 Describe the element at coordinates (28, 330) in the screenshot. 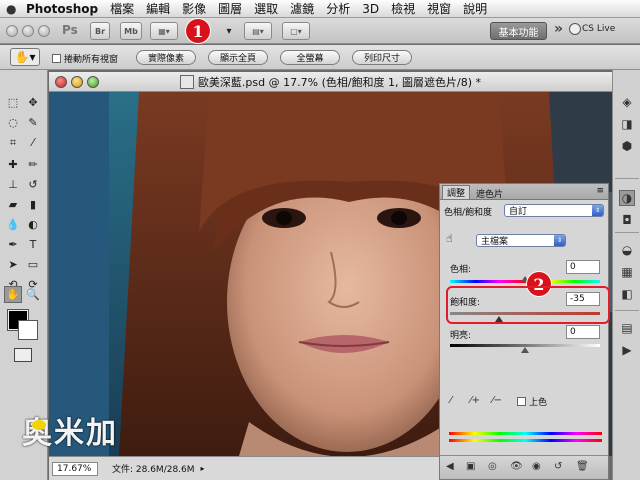

I see `background-color-swatch` at that location.